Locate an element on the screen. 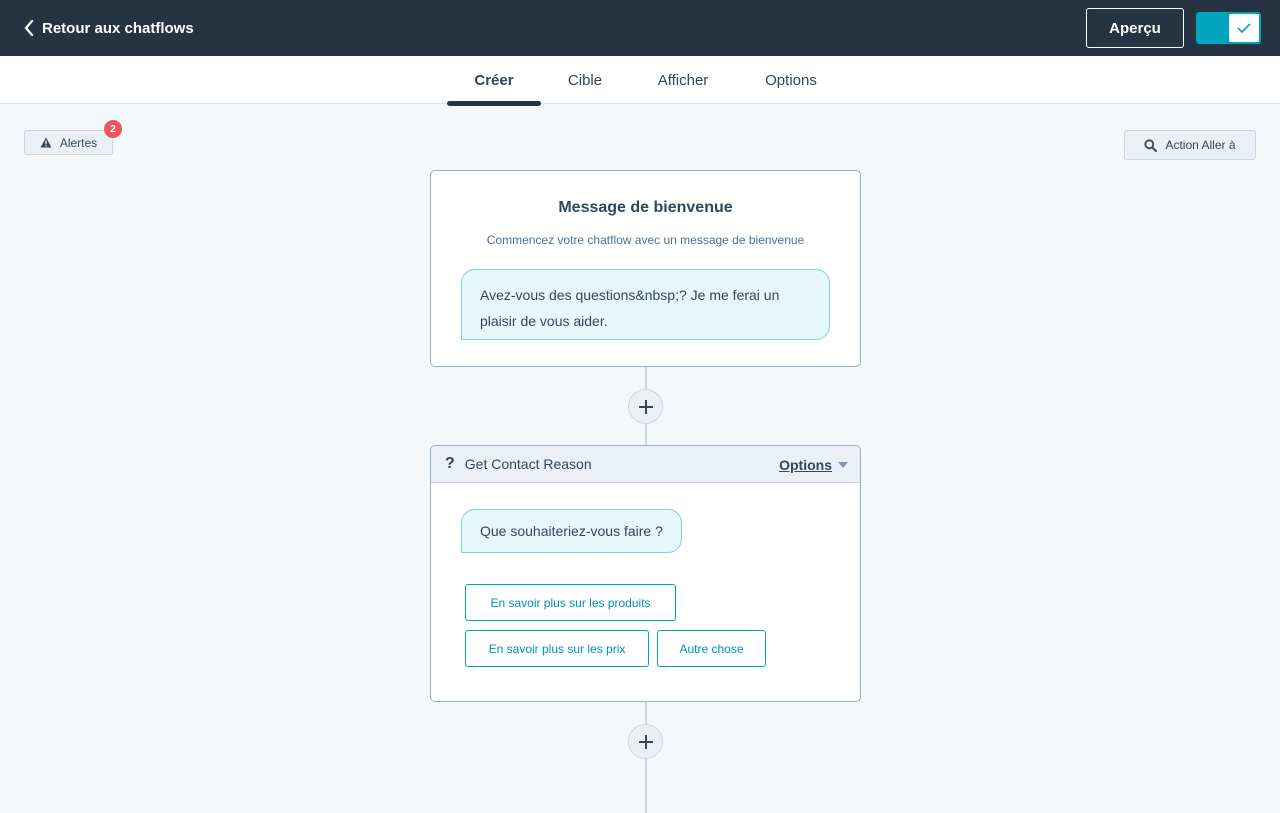 Image resolution: width=1280 pixels, height=813 pixels. choice-button: En savoir plus sur les produits is located at coordinates (570, 602).